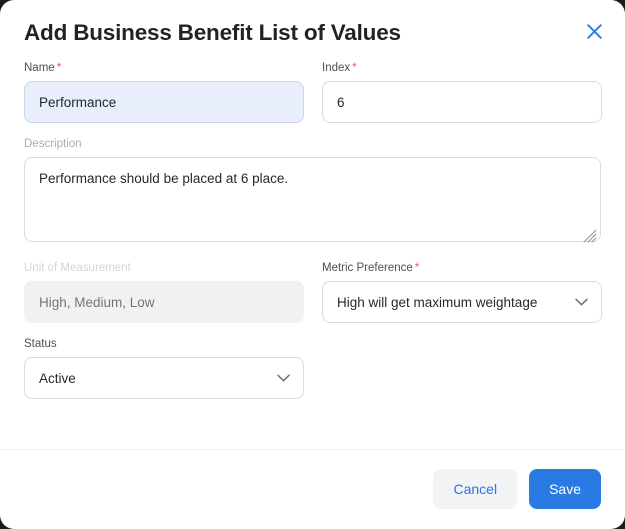 The image size is (625, 529). I want to click on close-button, so click(594, 31).